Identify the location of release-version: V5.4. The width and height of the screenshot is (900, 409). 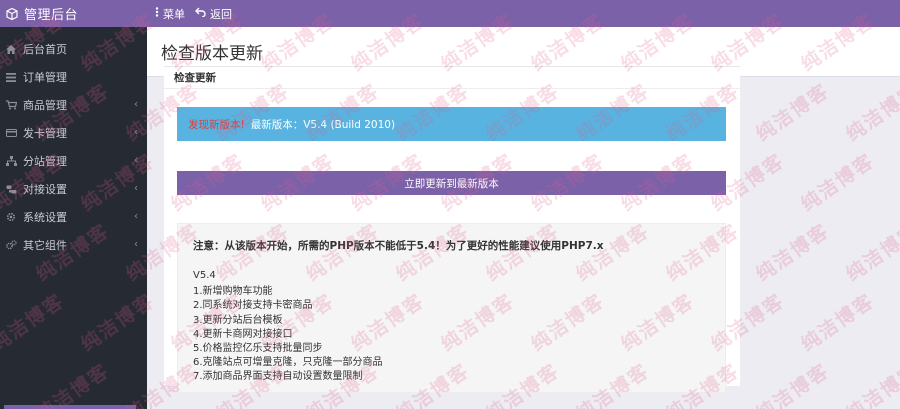
(204, 275).